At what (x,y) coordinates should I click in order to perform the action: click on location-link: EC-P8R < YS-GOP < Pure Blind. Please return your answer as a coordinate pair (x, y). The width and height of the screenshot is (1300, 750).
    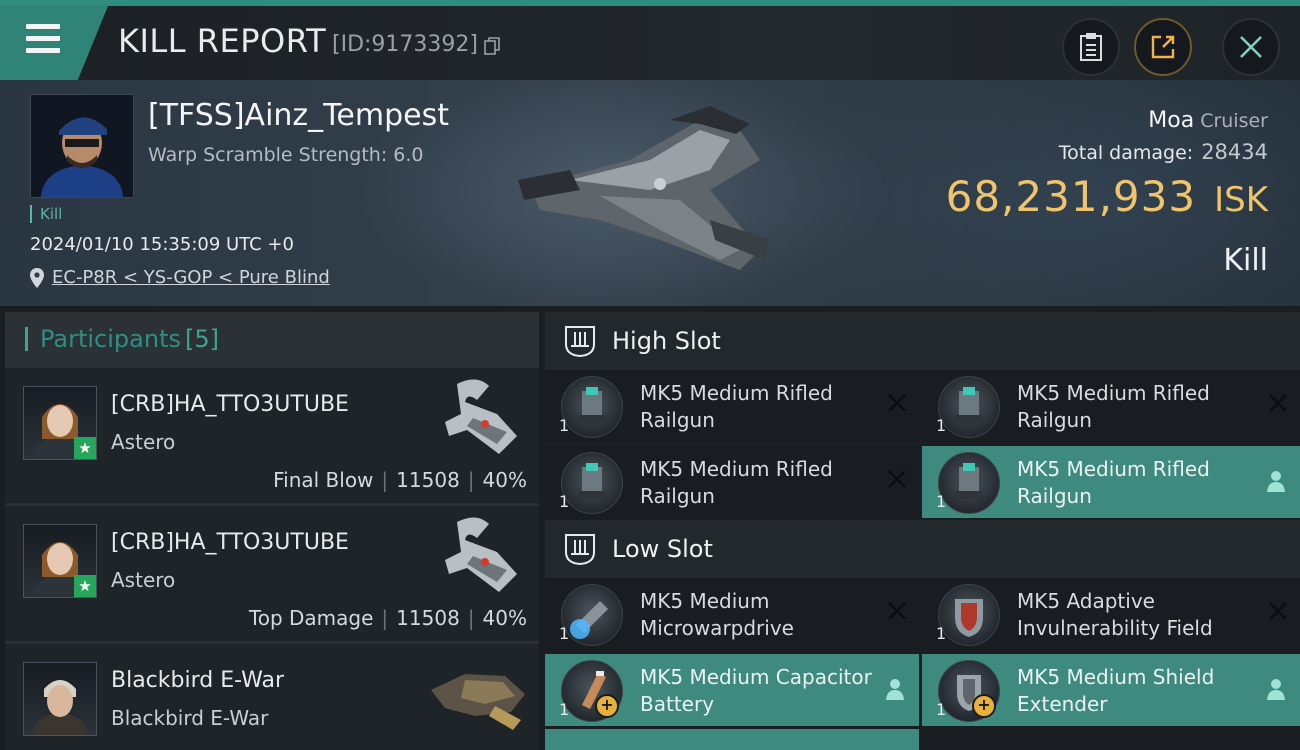
    Looking at the image, I should click on (191, 277).